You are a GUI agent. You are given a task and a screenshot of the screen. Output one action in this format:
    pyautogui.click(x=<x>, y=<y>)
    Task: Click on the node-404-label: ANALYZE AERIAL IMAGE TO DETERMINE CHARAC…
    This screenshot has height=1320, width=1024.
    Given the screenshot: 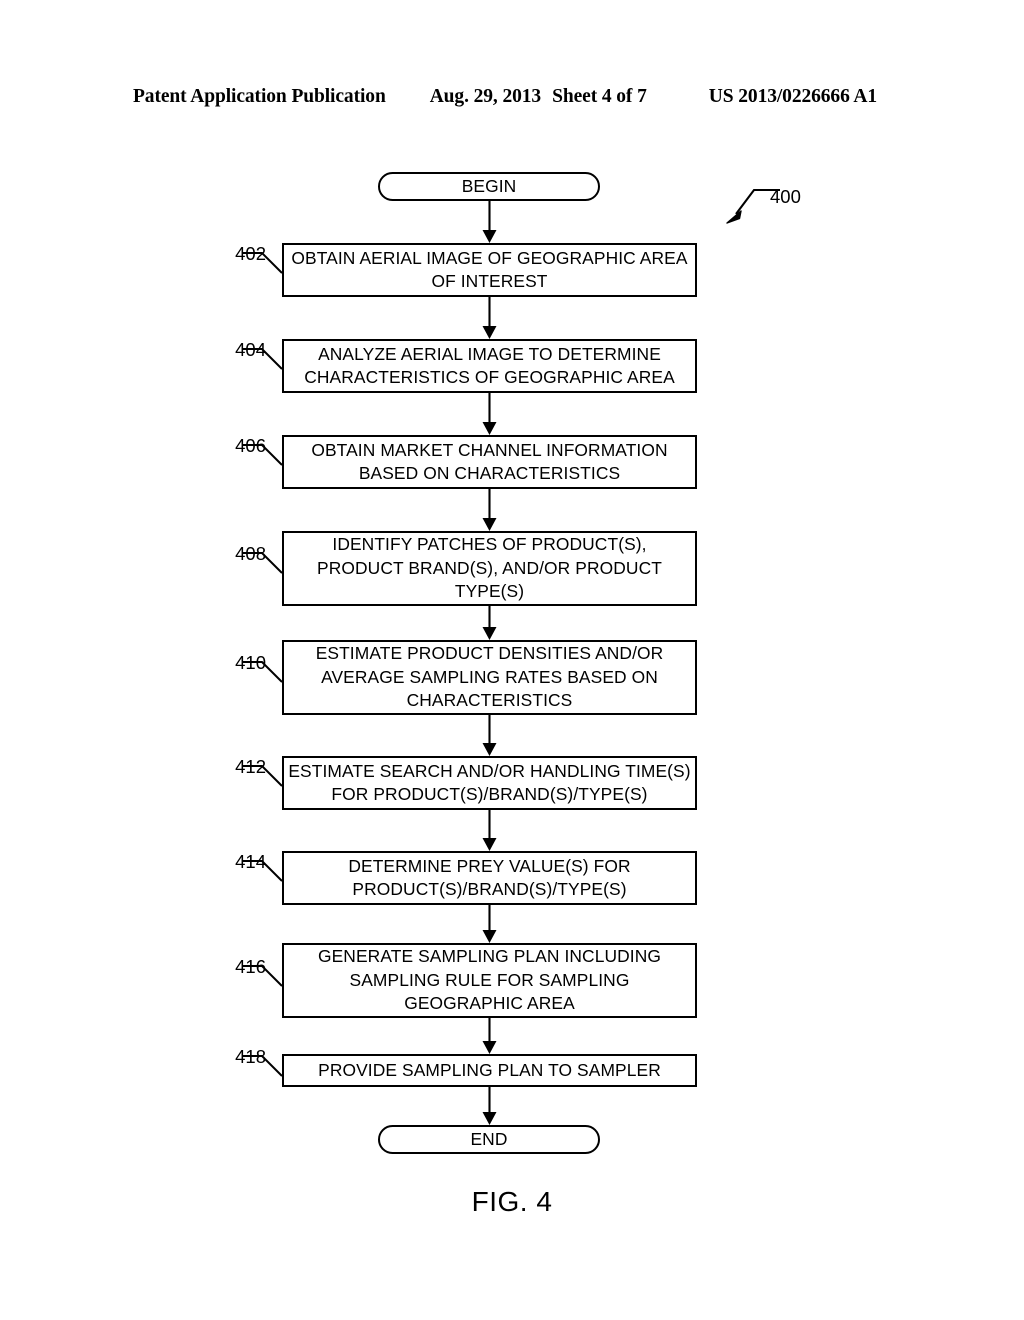 What is the action you would take?
    pyautogui.click(x=489, y=365)
    